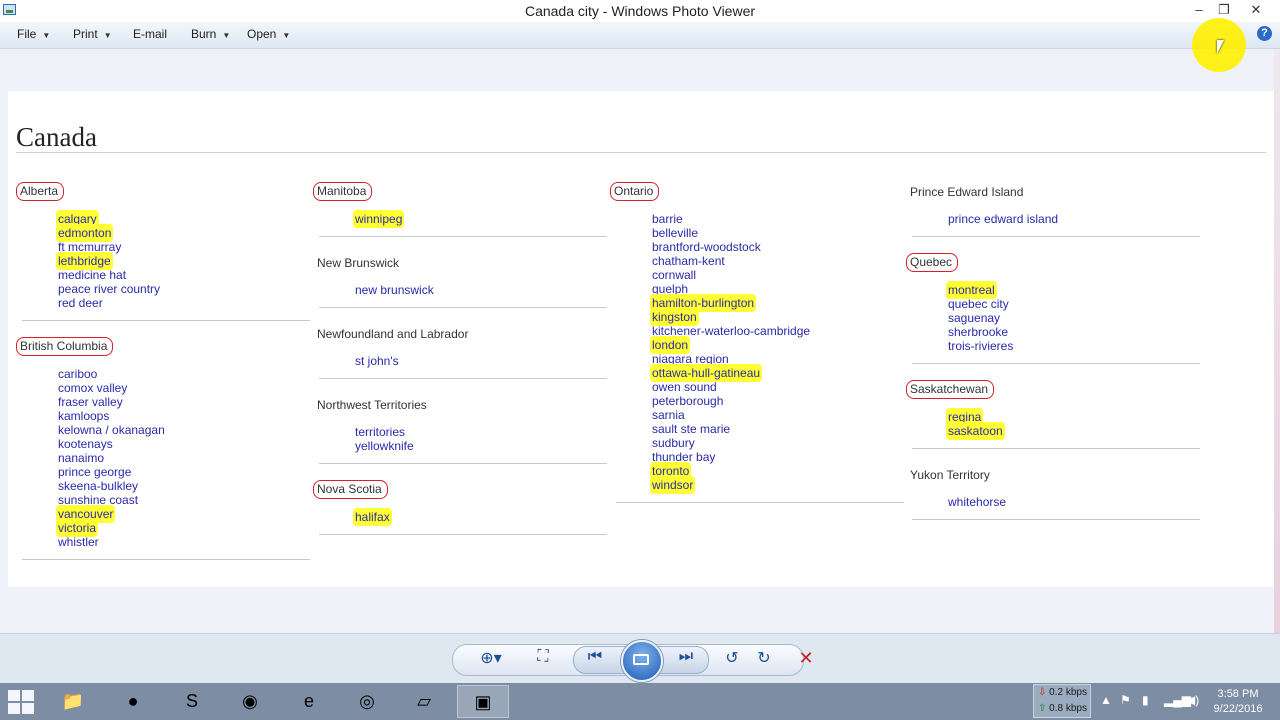 The width and height of the screenshot is (1280, 720). I want to click on city-link: calgary, so click(109, 219).